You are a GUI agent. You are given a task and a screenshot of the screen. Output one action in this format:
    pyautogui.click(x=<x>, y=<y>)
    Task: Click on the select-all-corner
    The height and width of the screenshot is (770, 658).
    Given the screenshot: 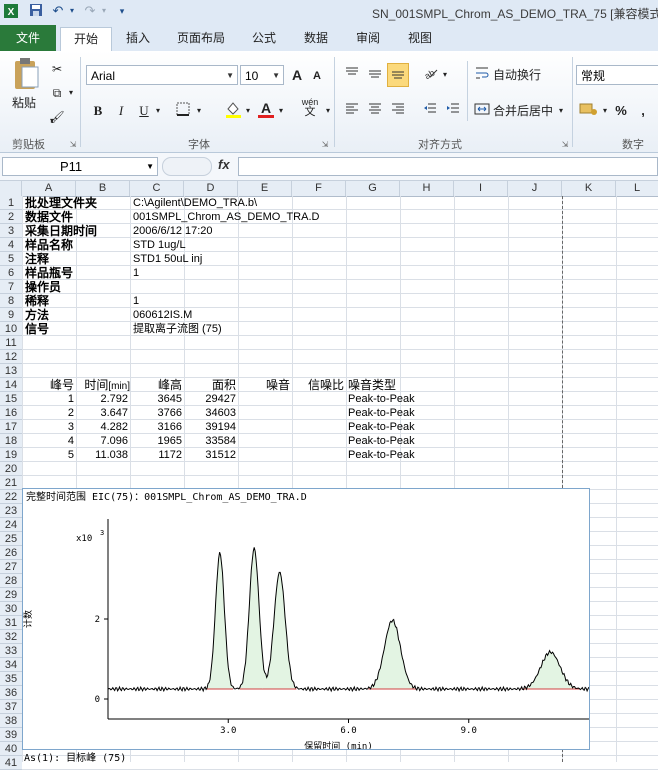 What is the action you would take?
    pyautogui.click(x=11, y=188)
    